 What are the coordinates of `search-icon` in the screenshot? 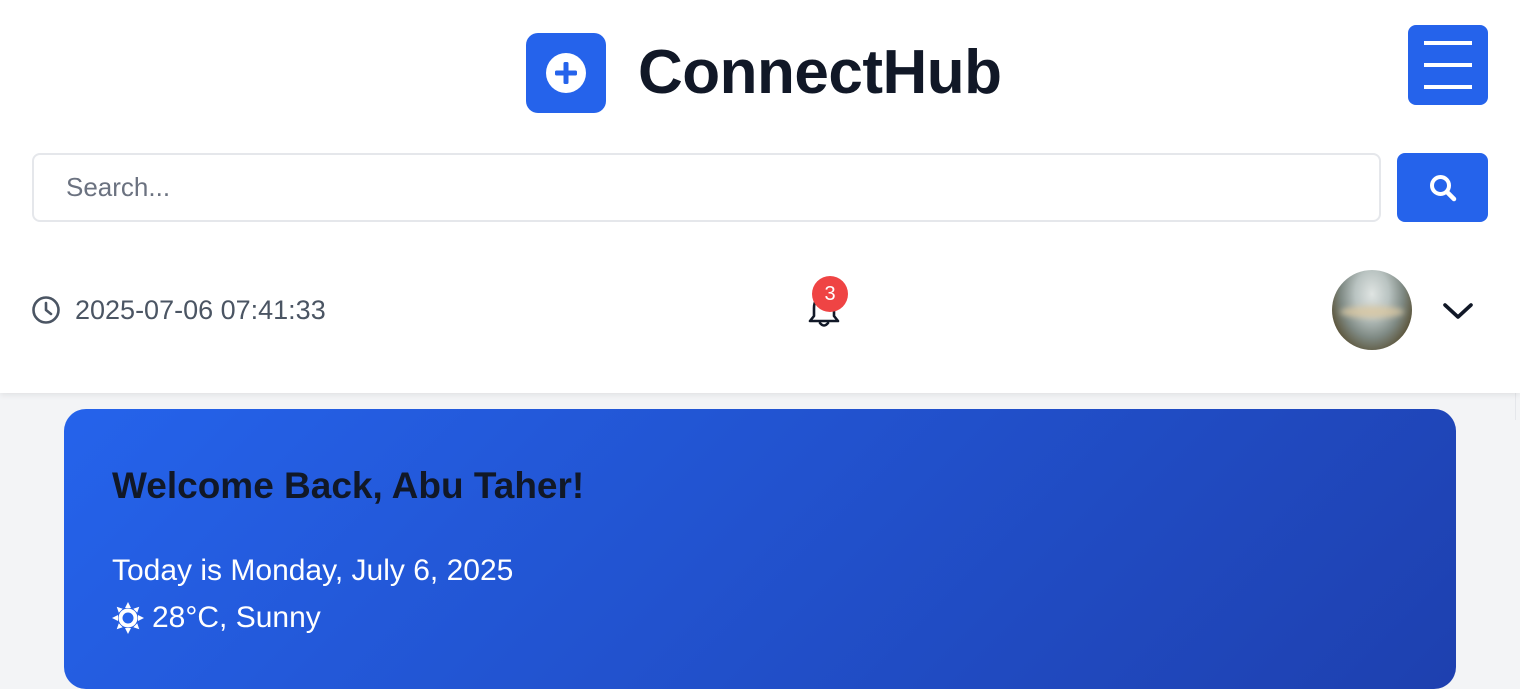 It's located at (1442, 187).